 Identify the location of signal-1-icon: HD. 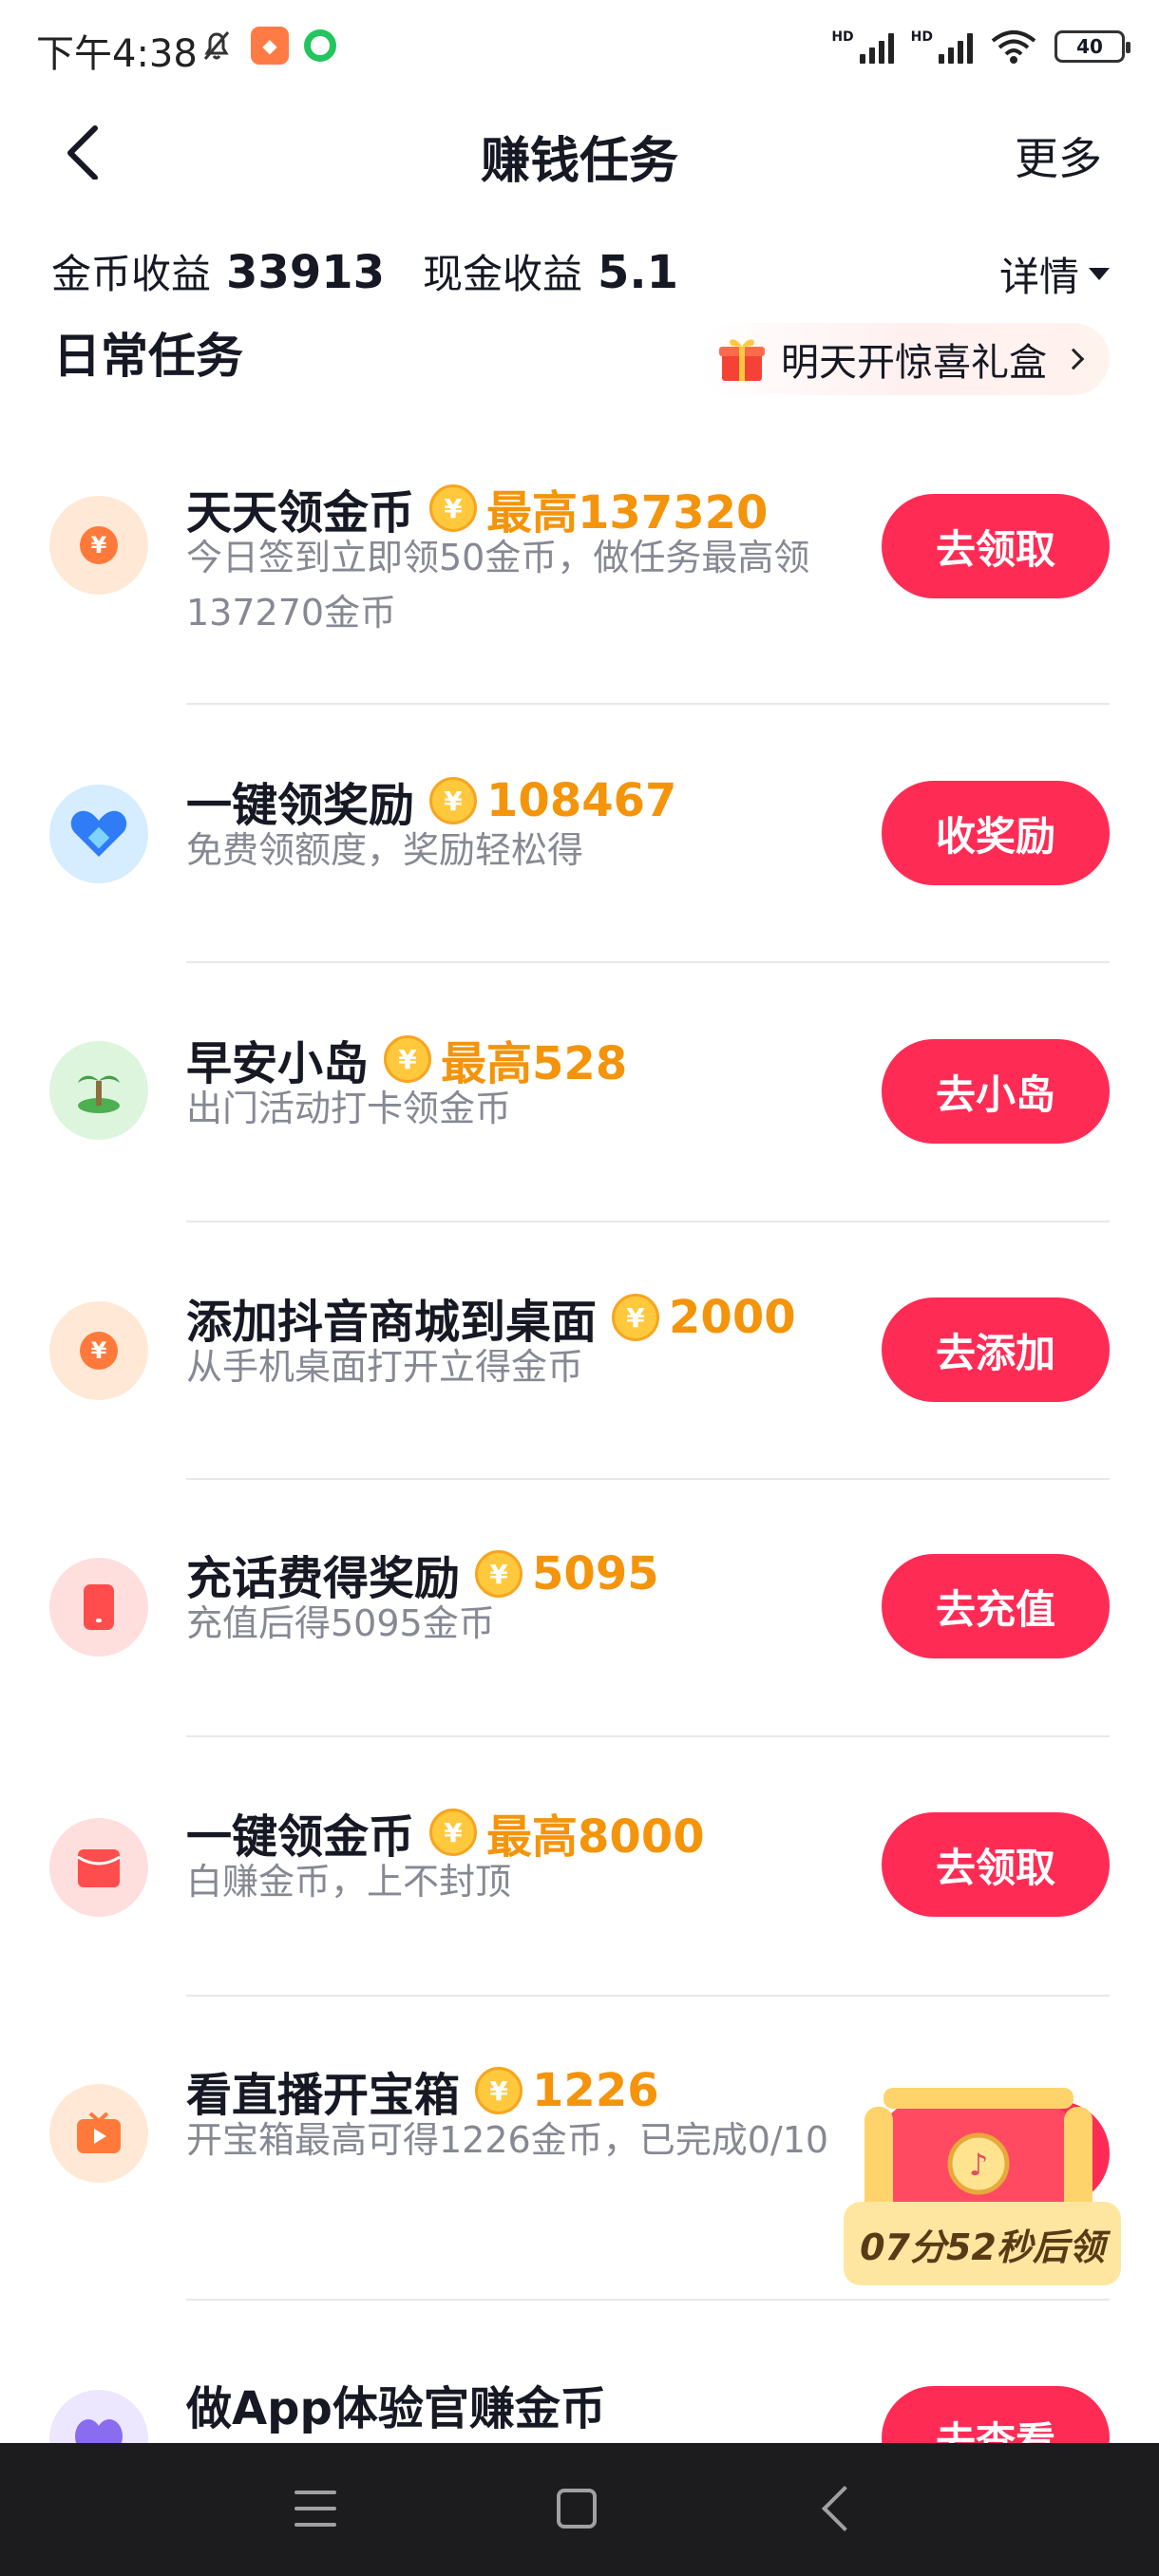
(862, 46).